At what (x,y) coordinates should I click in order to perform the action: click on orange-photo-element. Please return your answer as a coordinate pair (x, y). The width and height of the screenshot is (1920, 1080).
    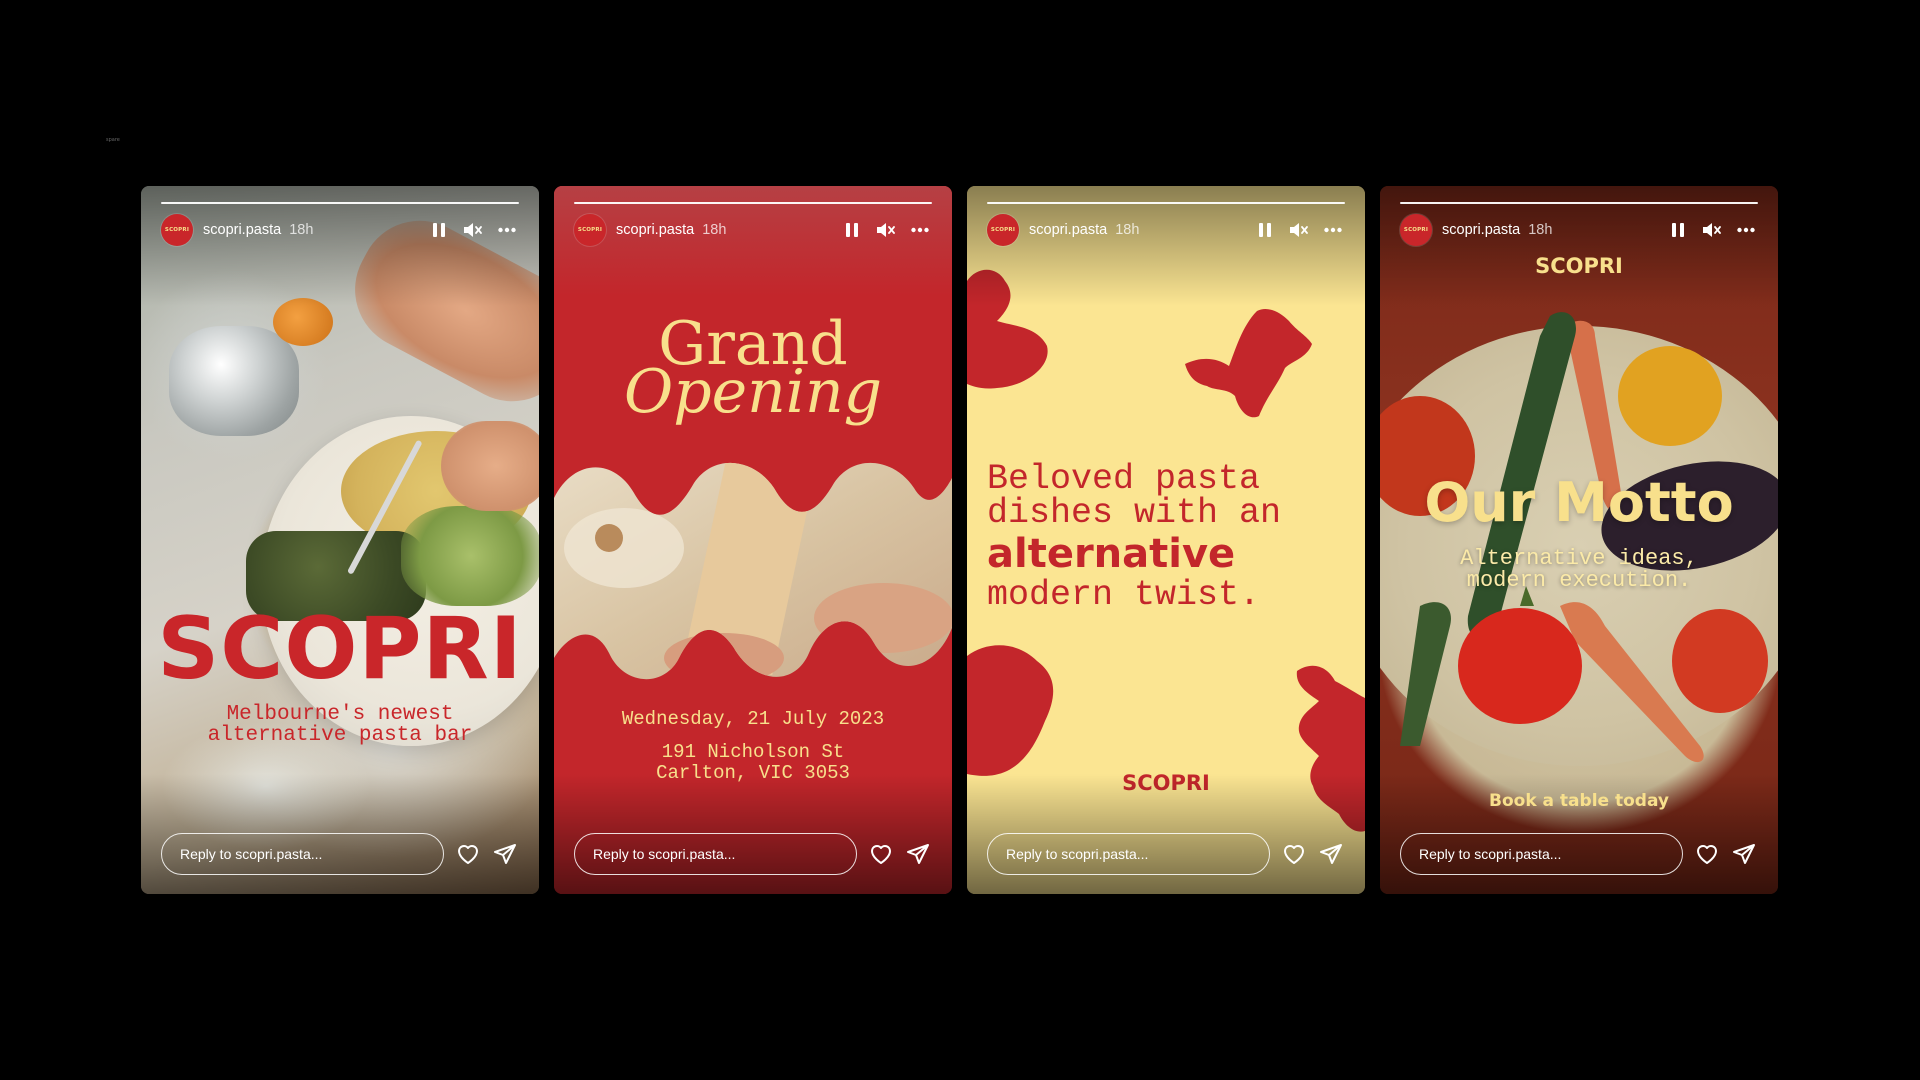
    Looking at the image, I should click on (303, 322).